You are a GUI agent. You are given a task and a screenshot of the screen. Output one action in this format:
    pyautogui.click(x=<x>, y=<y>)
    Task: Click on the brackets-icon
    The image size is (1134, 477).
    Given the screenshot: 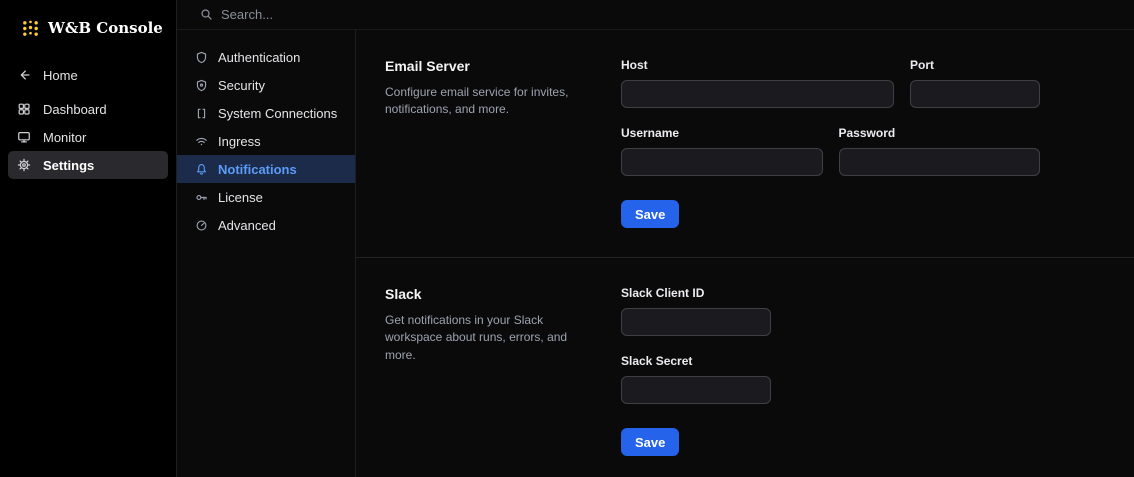 What is the action you would take?
    pyautogui.click(x=201, y=113)
    